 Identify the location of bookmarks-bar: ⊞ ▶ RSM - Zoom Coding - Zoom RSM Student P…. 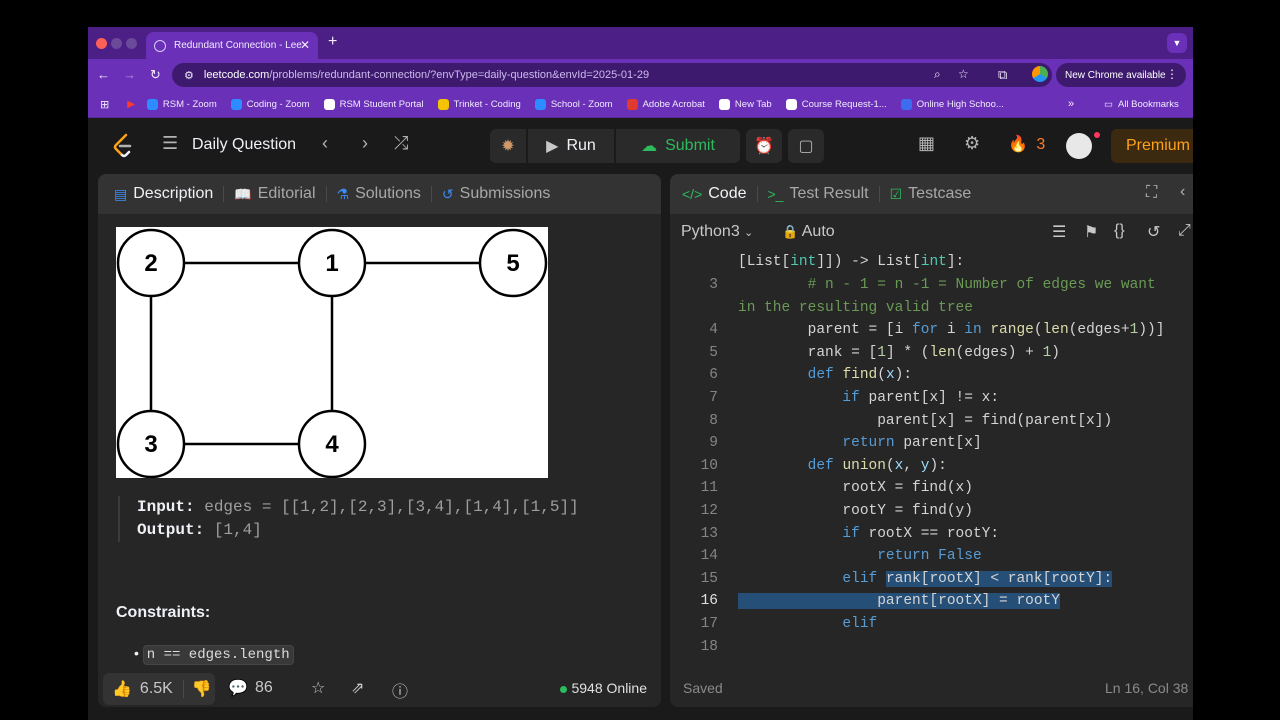
(640, 104).